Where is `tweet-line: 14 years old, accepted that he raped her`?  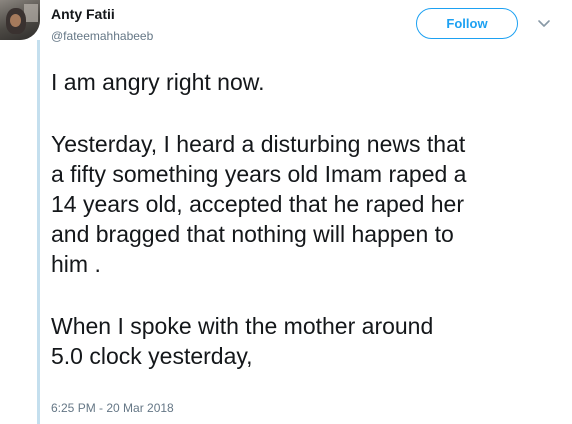
tweet-line: 14 years old, accepted that he raped her is located at coordinates (258, 204).